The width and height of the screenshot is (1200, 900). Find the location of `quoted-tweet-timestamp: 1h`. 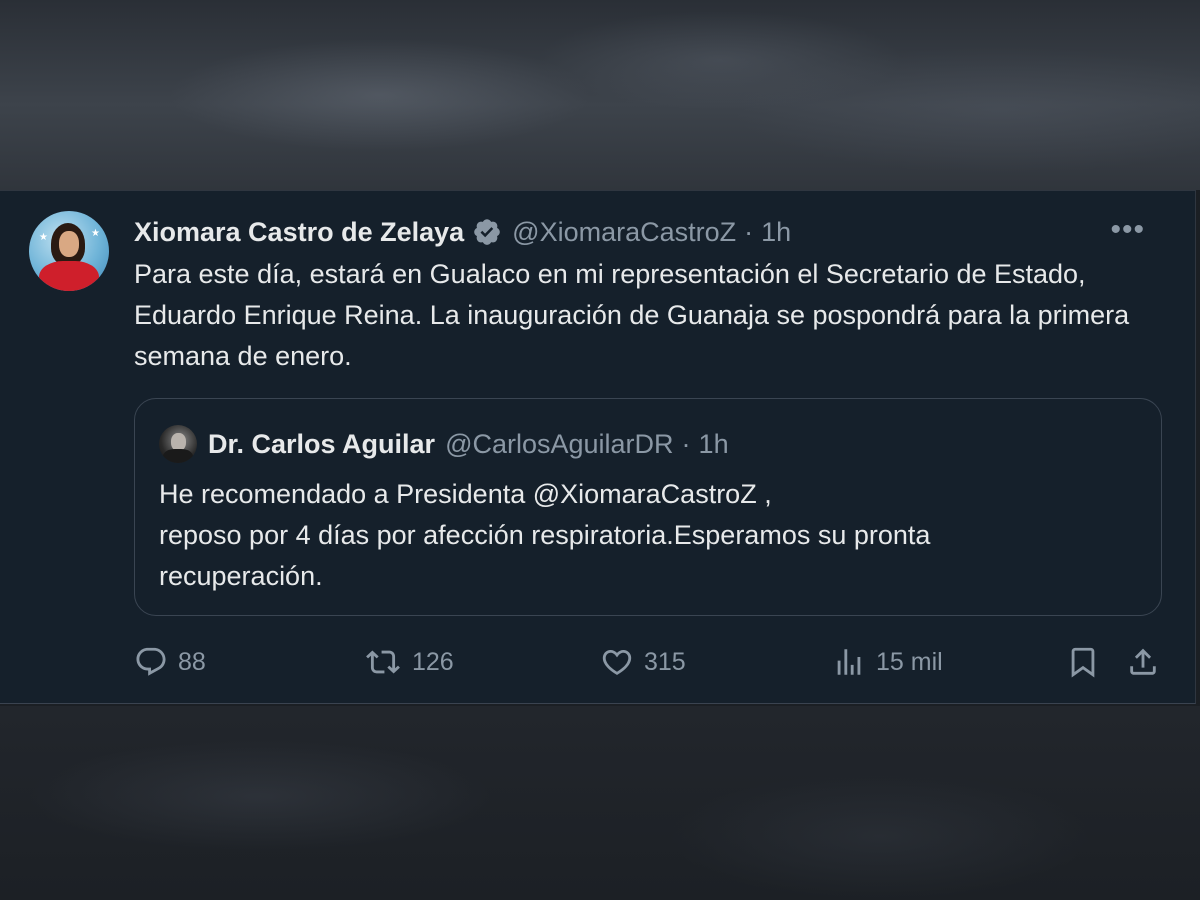

quoted-tweet-timestamp: 1h is located at coordinates (714, 444).